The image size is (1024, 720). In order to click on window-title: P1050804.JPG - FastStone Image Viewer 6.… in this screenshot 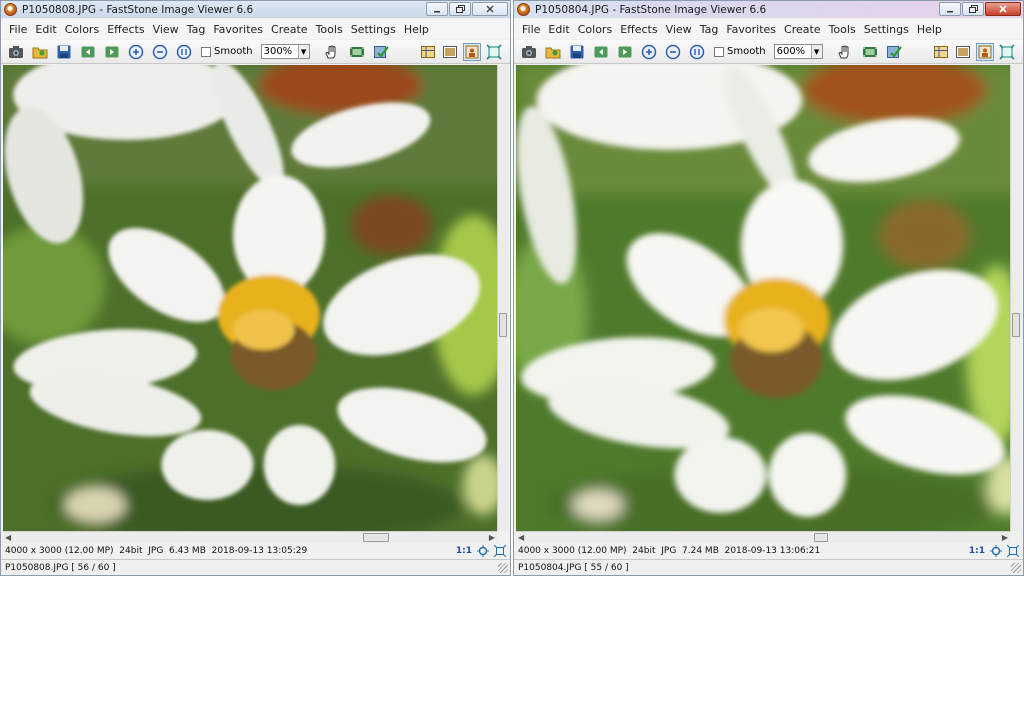, I will do `click(651, 9)`.